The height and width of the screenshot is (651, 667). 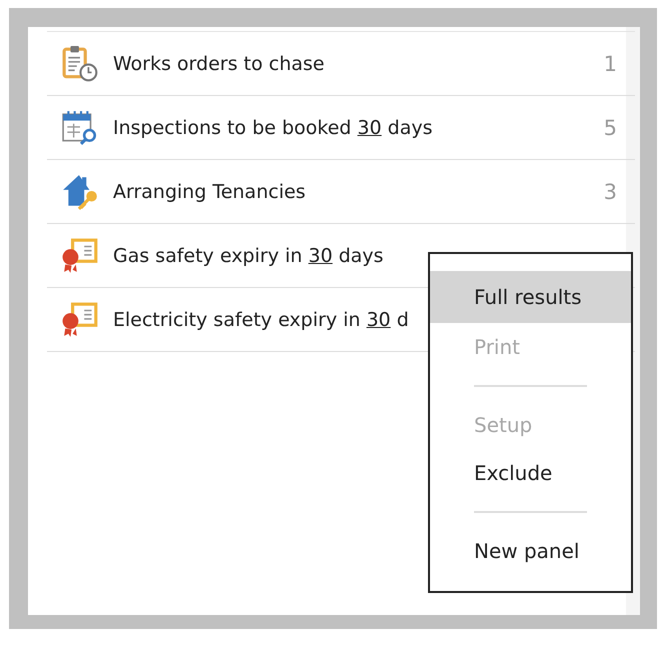 What do you see at coordinates (80, 191) in the screenshot?
I see `house-key-icon` at bounding box center [80, 191].